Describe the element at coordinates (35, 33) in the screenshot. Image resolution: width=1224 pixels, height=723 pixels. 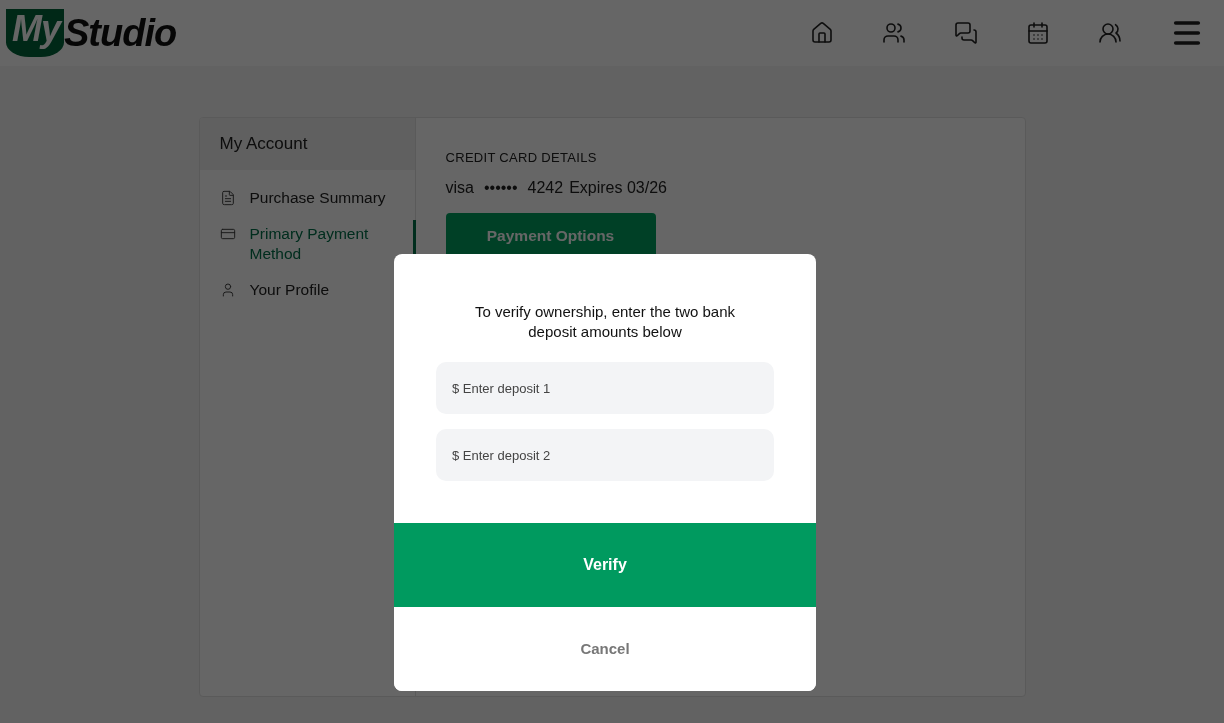
I see `logo-text: My` at that location.